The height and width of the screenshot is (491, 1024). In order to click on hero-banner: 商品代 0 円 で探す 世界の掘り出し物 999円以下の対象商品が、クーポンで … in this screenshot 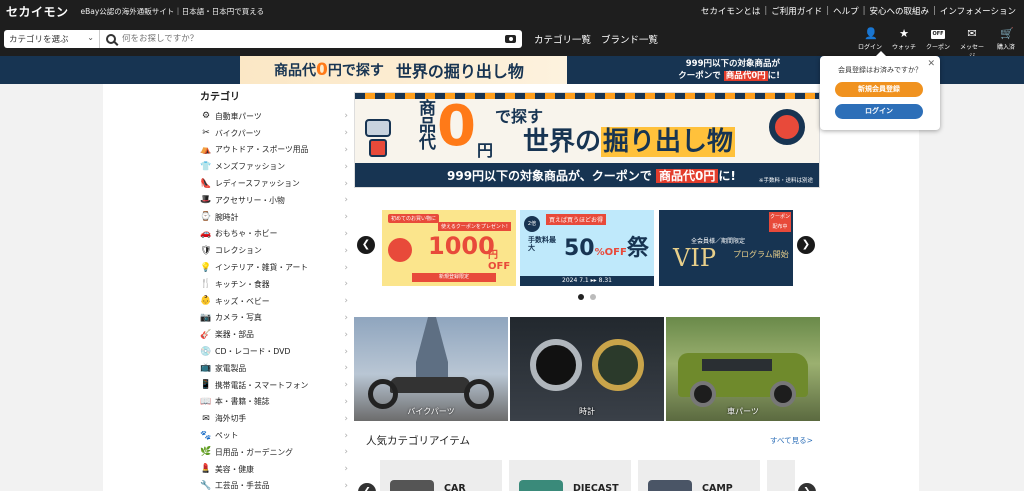, I will do `click(587, 140)`.